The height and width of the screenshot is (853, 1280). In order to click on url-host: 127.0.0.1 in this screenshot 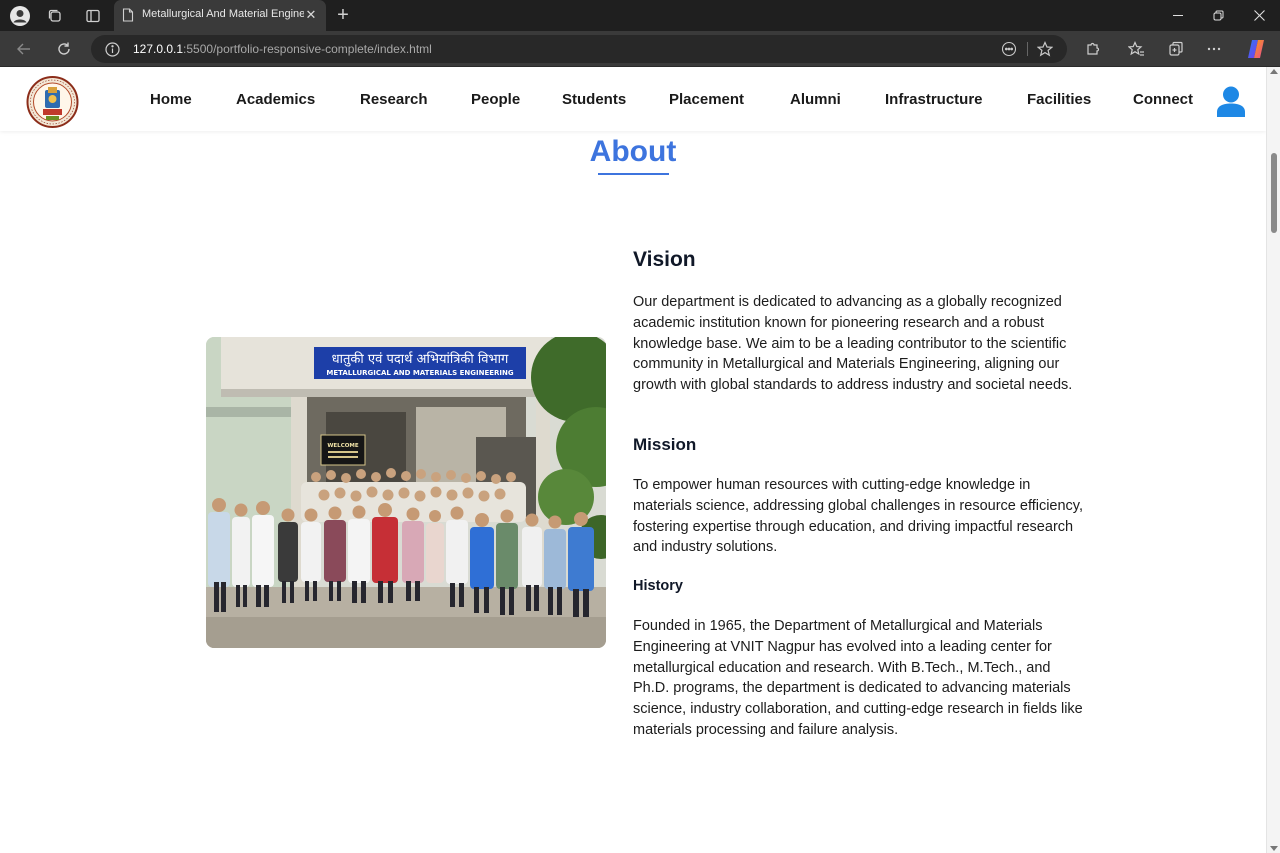, I will do `click(158, 49)`.